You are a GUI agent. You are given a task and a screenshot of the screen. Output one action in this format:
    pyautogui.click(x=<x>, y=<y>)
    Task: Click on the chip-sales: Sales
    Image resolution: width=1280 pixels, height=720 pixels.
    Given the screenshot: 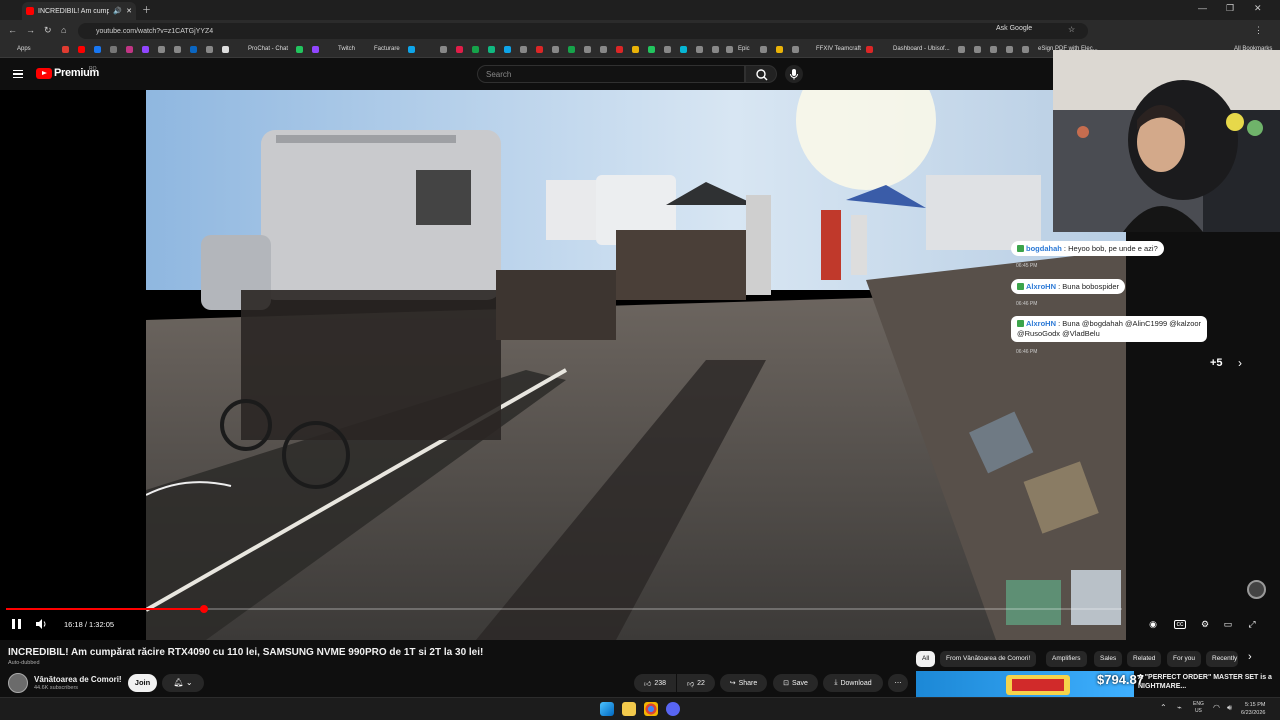 What is the action you would take?
    pyautogui.click(x=1108, y=659)
    